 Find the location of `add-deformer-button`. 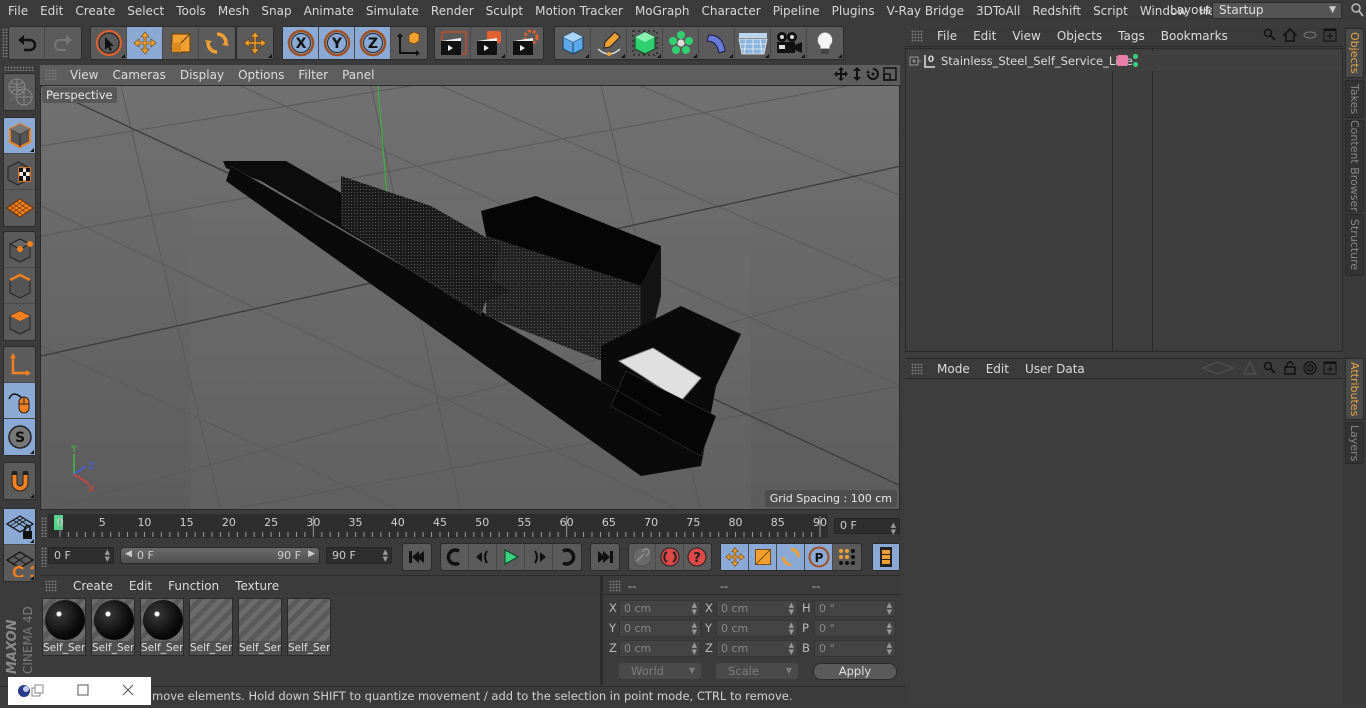

add-deformer-button is located at coordinates (717, 43).